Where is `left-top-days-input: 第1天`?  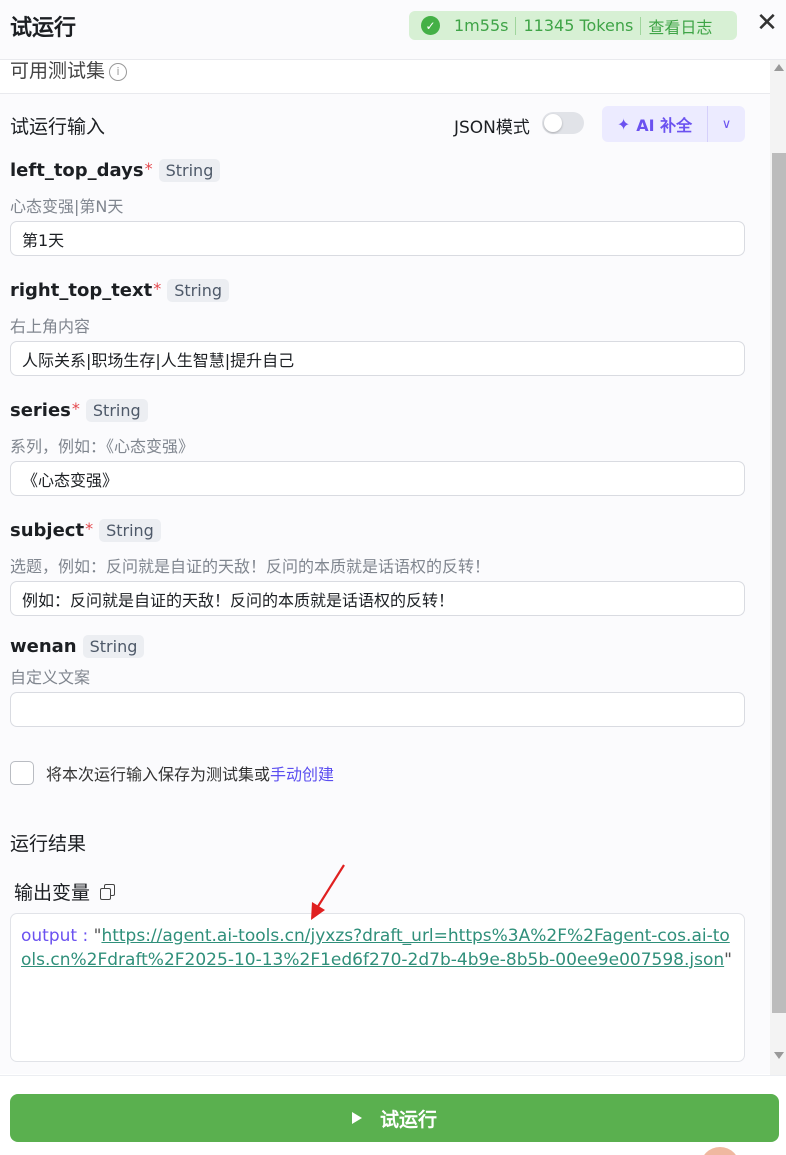
left-top-days-input: 第1天 is located at coordinates (377, 238).